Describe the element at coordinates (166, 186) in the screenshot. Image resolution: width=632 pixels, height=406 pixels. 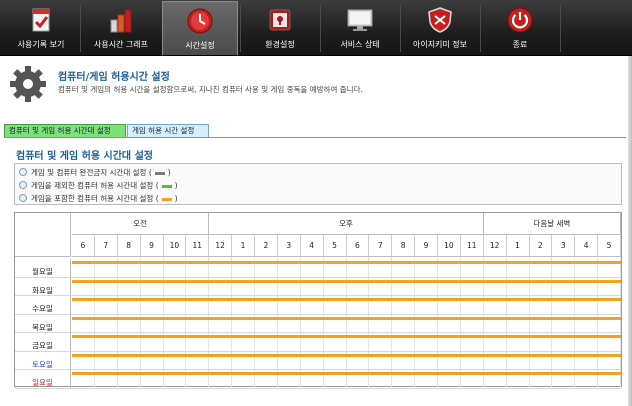
I see `green-swatch` at that location.